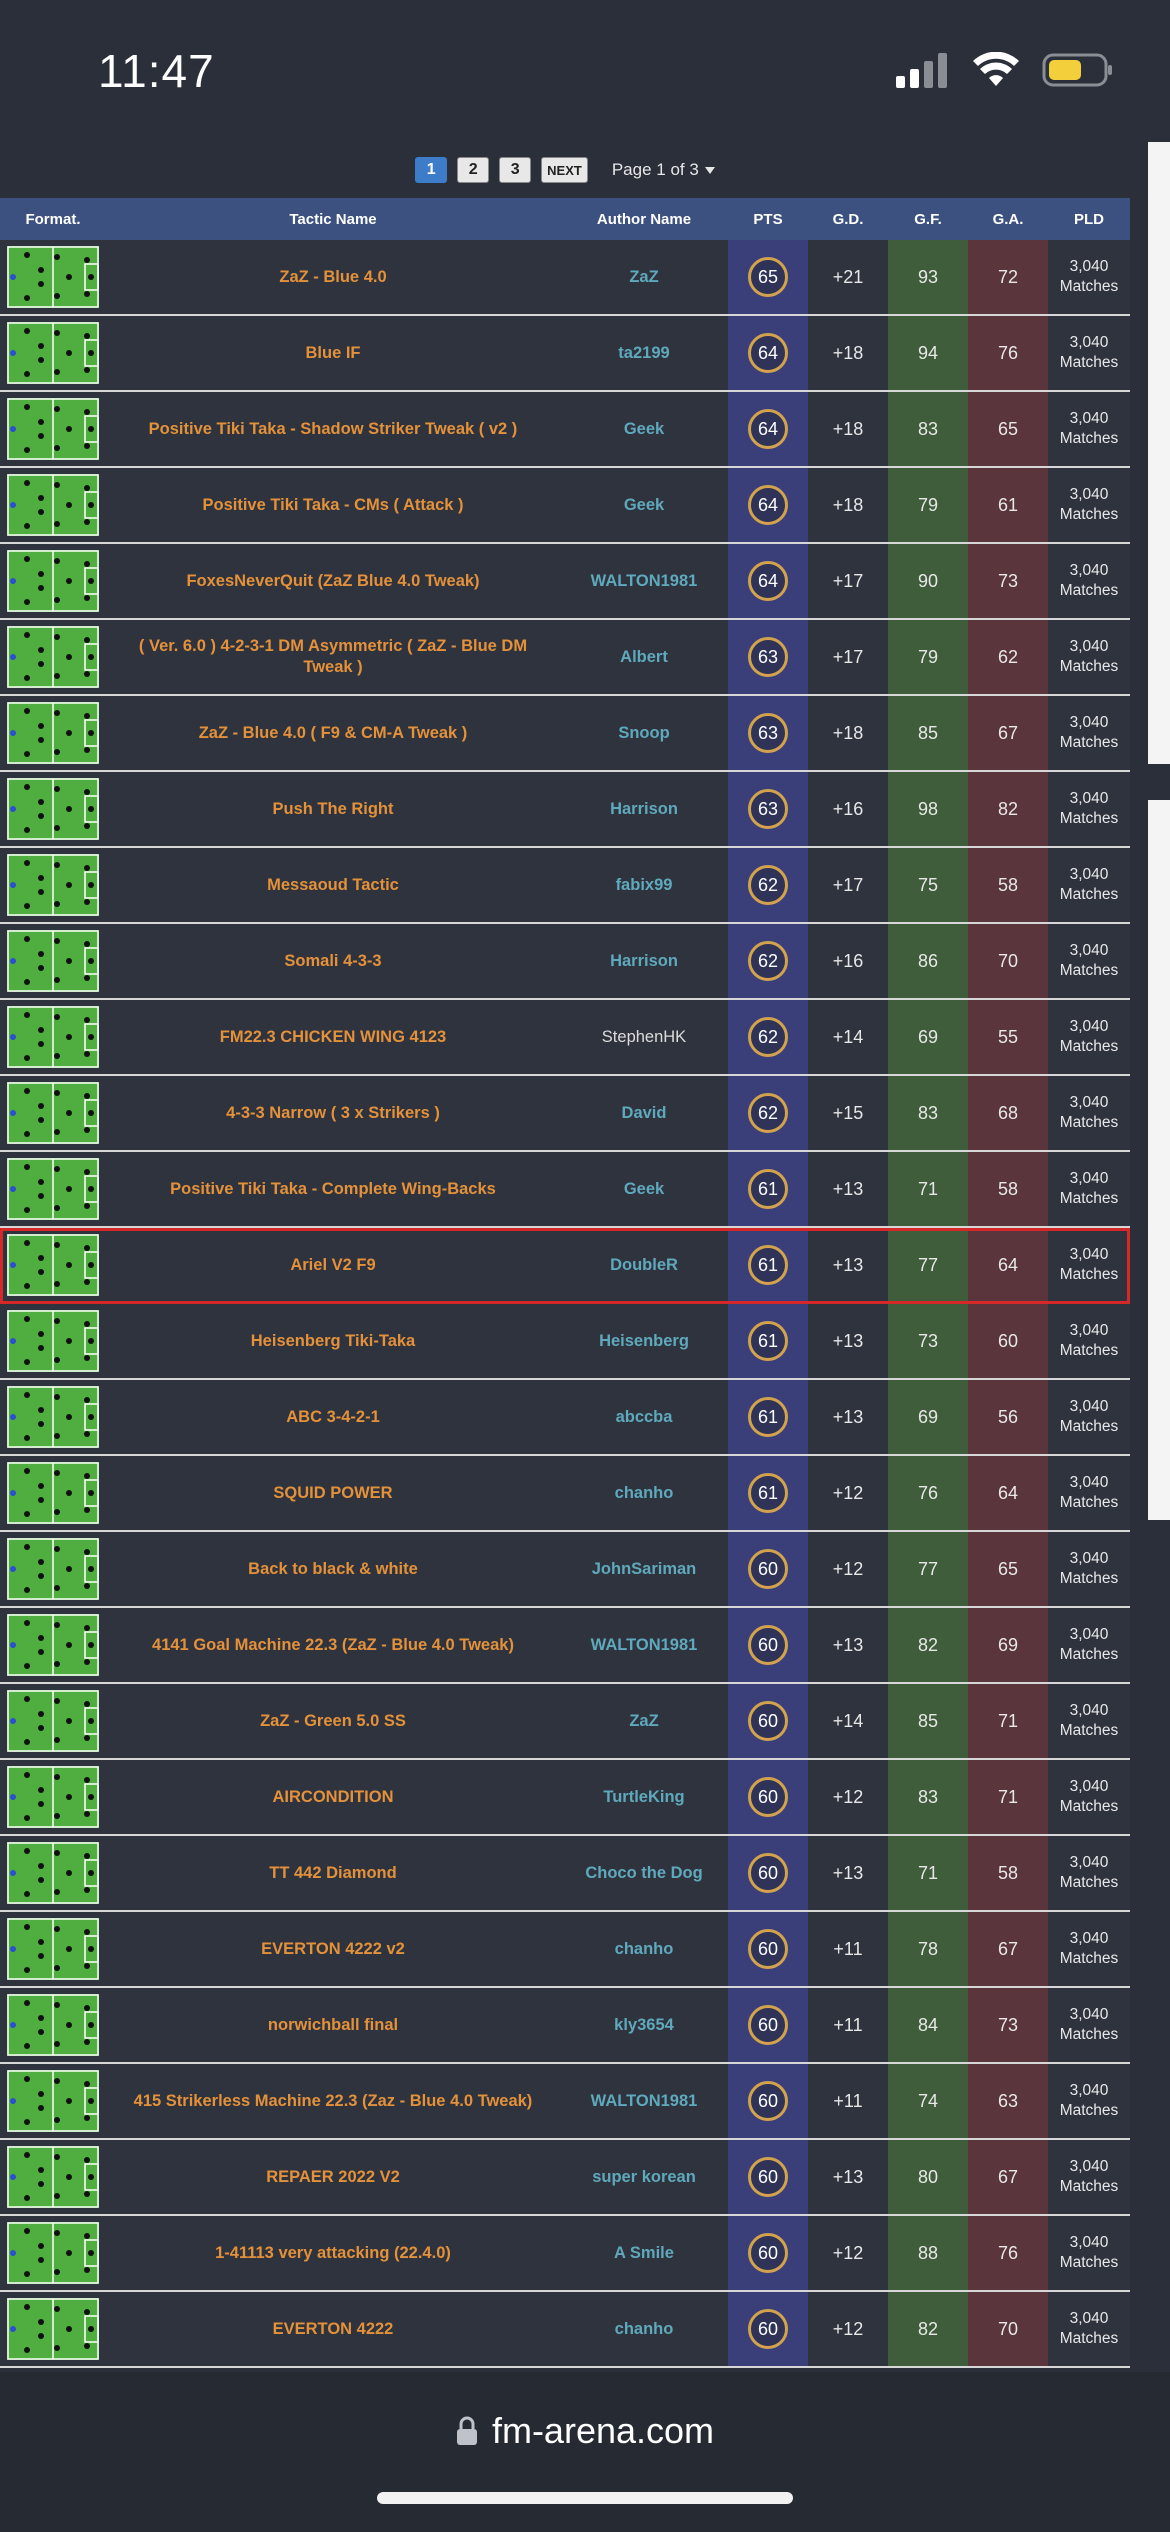  I want to click on author-name-link: ta2199, so click(644, 353).